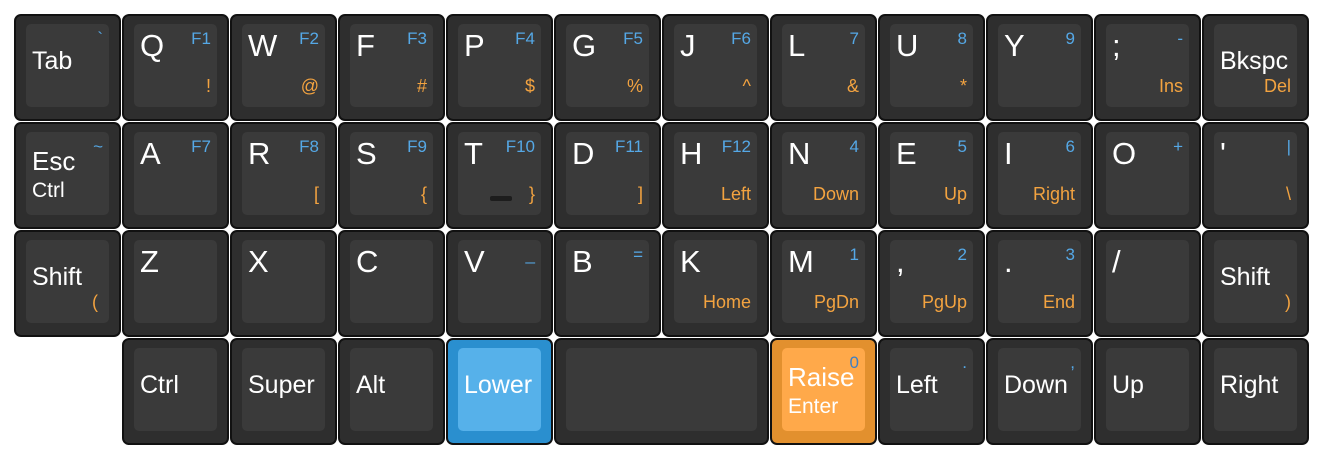 This screenshot has width=1324, height=456. I want to click on key-lower: Lower, so click(499, 391).